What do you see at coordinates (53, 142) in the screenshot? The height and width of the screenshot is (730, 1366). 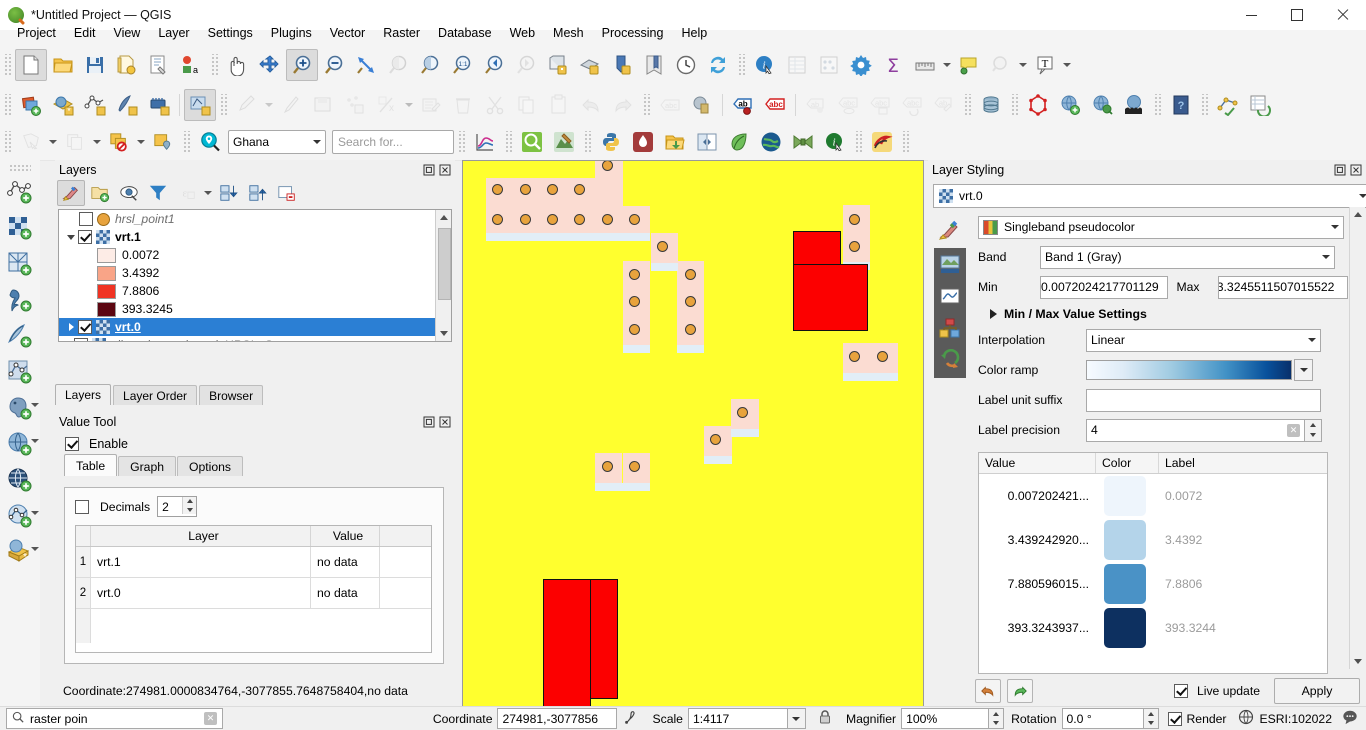 I see `select-dropdown-caret` at bounding box center [53, 142].